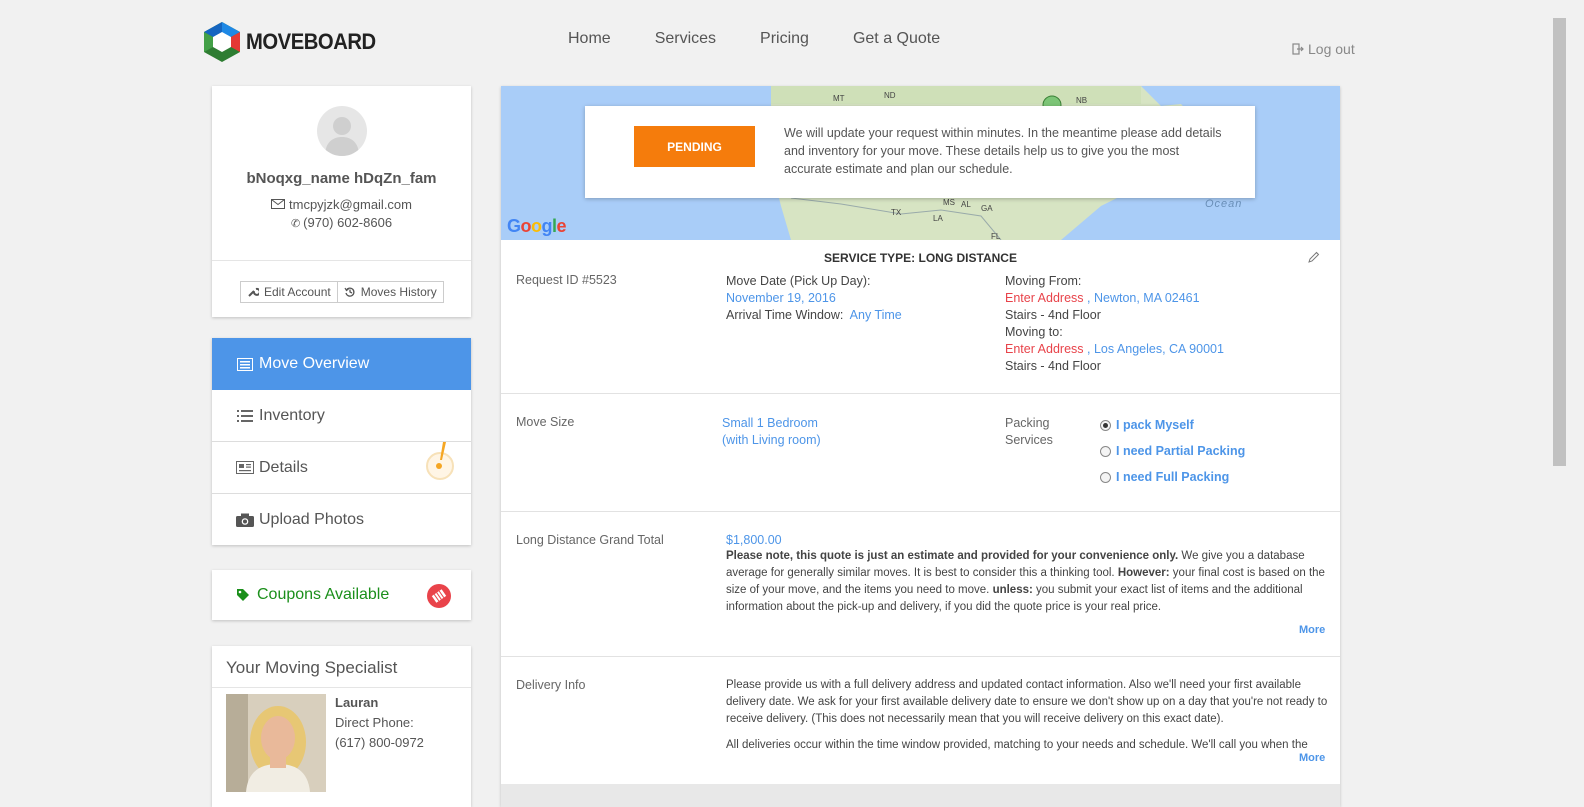 This screenshot has width=1584, height=807. I want to click on account-button-group: Edit Account Moves History, so click(342, 292).